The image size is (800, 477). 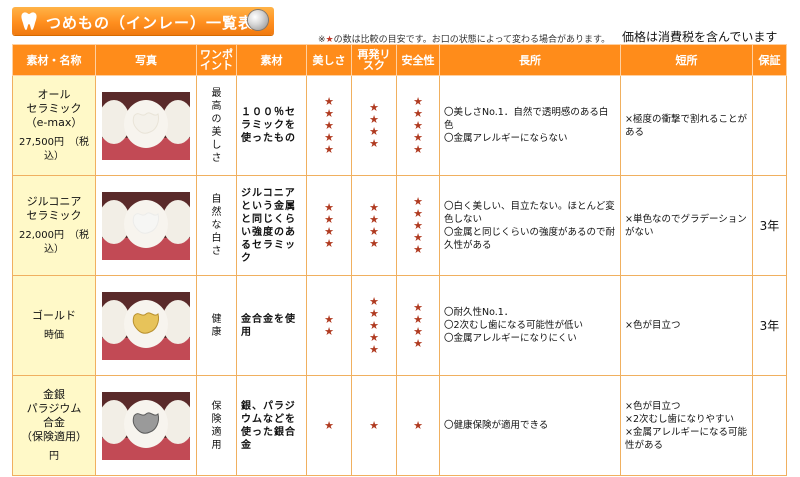 I want to click on name-line: 合金, so click(x=54, y=422).